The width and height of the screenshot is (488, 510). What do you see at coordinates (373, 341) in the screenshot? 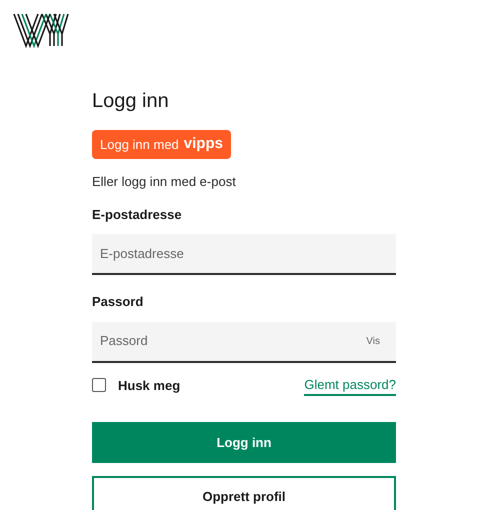
I see `show-password-button: Vis` at bounding box center [373, 341].